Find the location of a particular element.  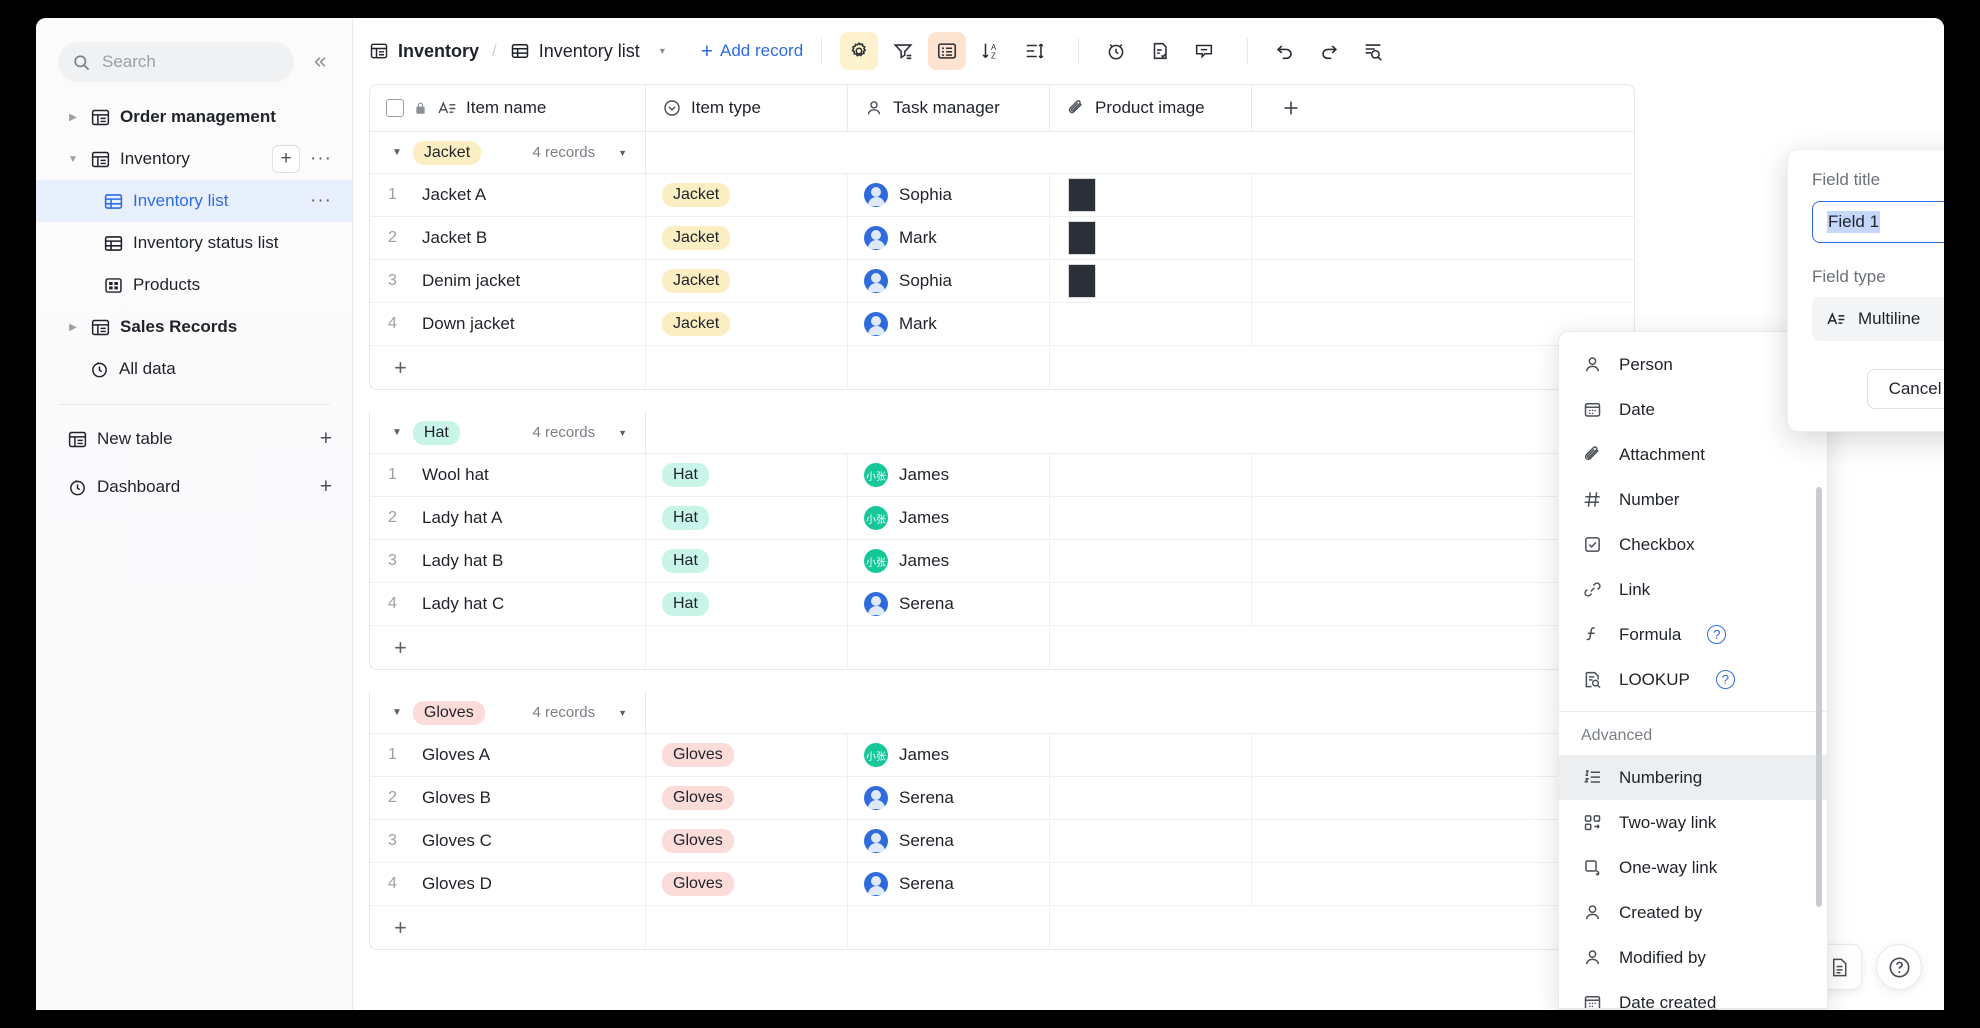

row-height-button is located at coordinates (1035, 51).